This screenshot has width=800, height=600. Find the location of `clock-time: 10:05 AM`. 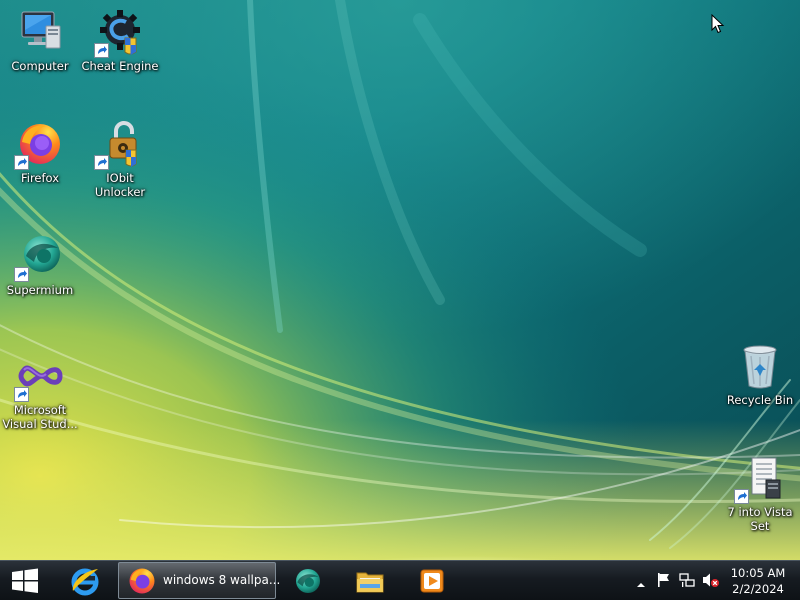

clock-time: 10:05 AM is located at coordinates (758, 573).